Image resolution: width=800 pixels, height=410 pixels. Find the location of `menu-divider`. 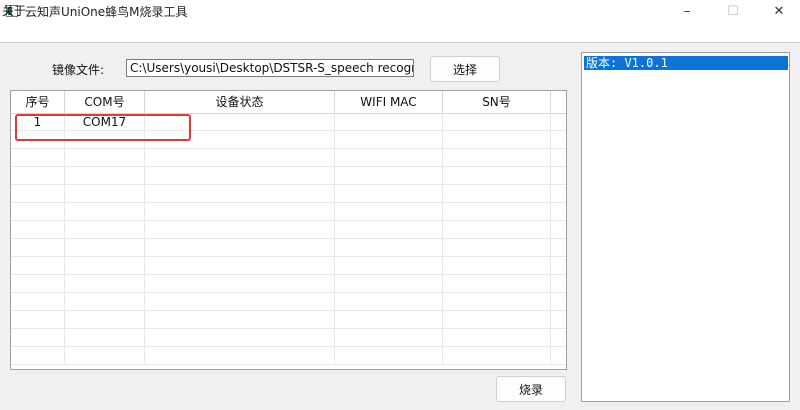

menu-divider is located at coordinates (400, 42).